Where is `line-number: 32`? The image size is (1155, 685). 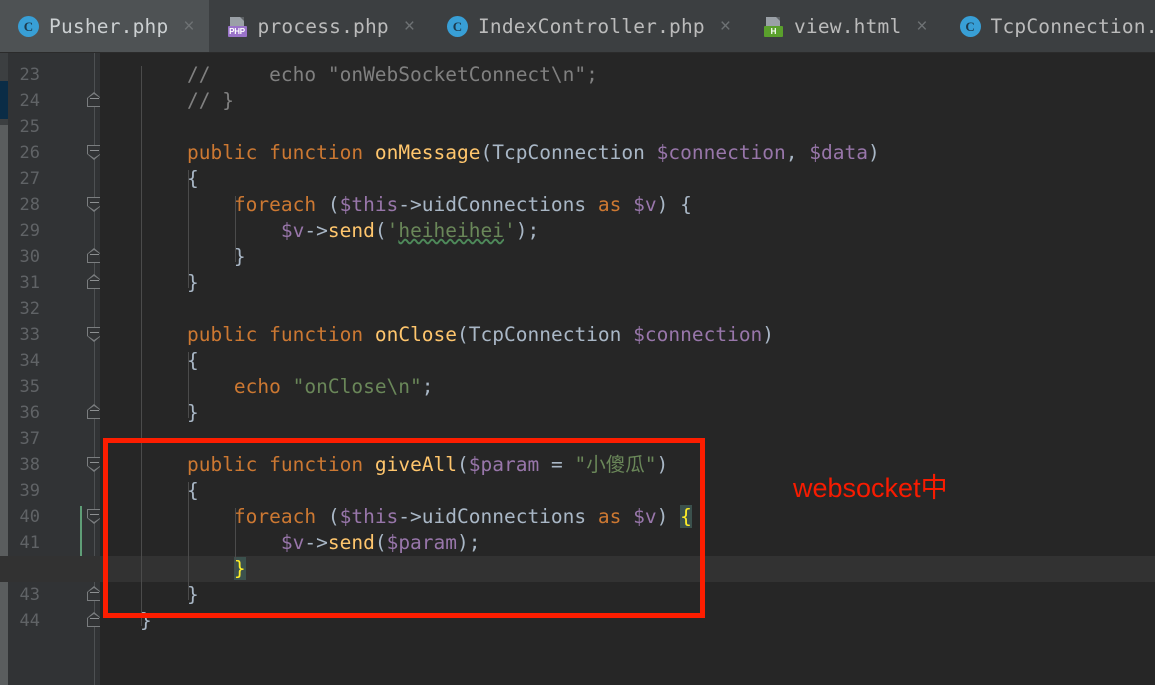 line-number: 32 is located at coordinates (29, 309).